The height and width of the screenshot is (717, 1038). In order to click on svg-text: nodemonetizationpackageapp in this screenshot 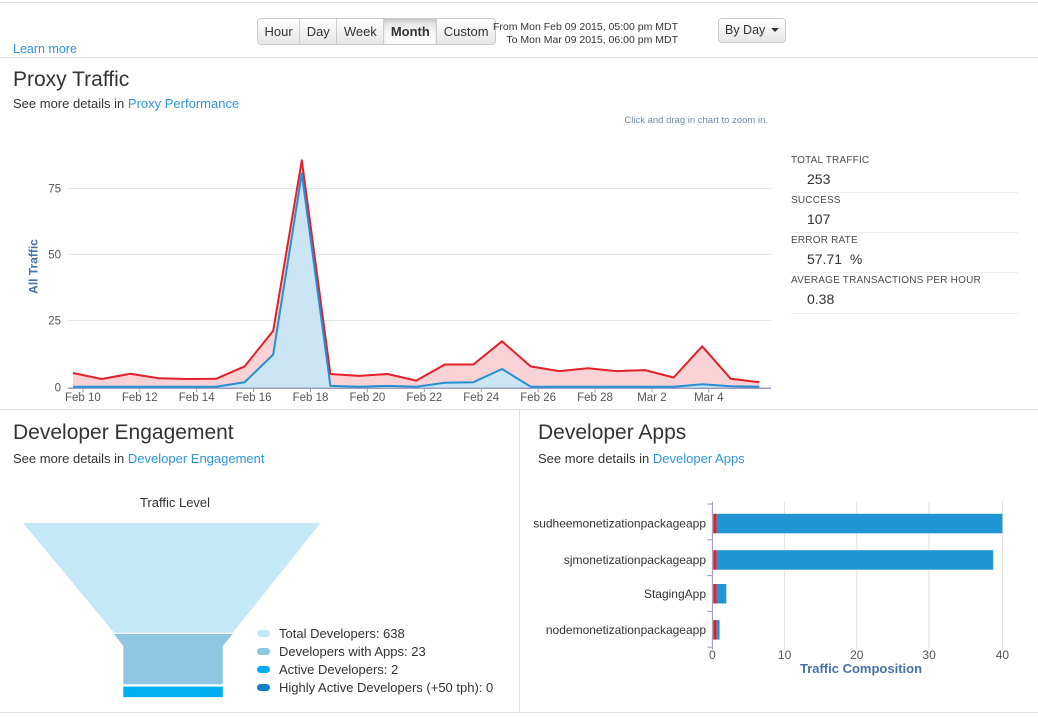, I will do `click(626, 630)`.